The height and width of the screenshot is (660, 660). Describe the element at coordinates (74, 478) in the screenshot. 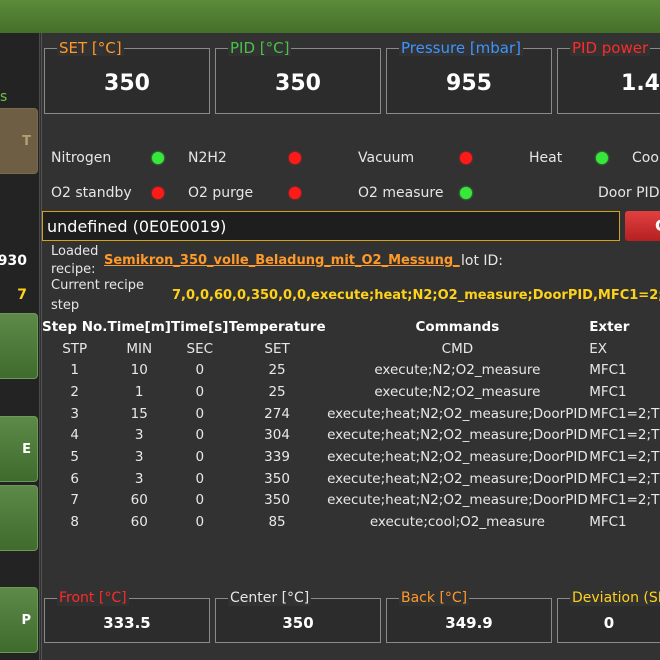

I see `cell-step: 6` at that location.